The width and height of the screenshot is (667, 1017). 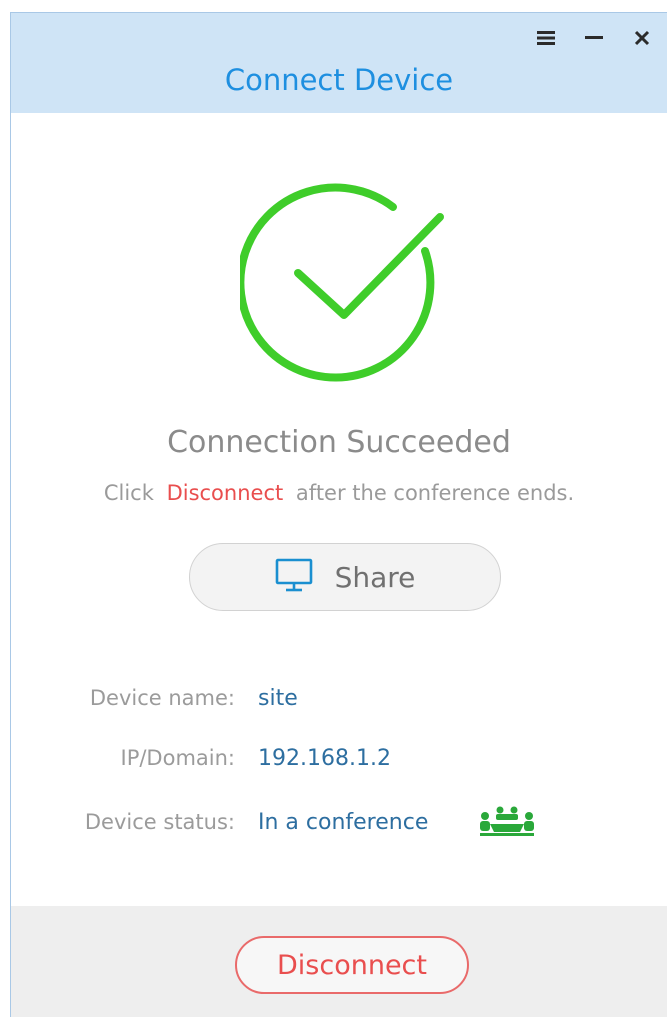 I want to click on share-button: Share, so click(x=345, y=577).